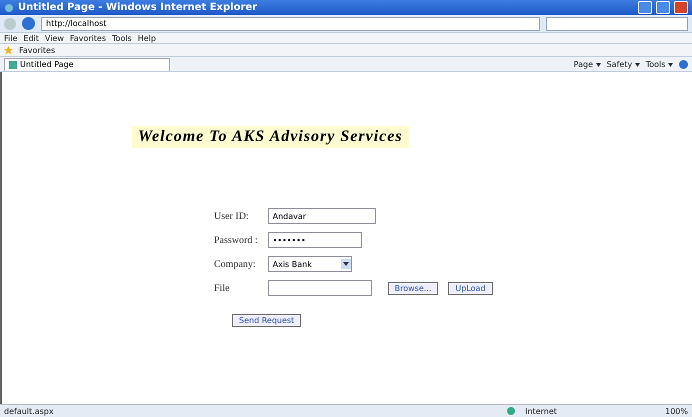  What do you see at coordinates (47, 64) in the screenshot?
I see `tab-label: Untitled Page` at bounding box center [47, 64].